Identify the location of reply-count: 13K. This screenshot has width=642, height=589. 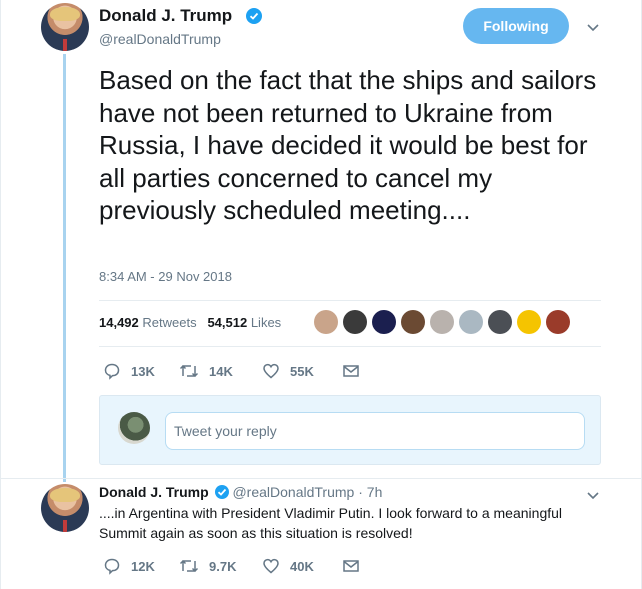
(143, 371).